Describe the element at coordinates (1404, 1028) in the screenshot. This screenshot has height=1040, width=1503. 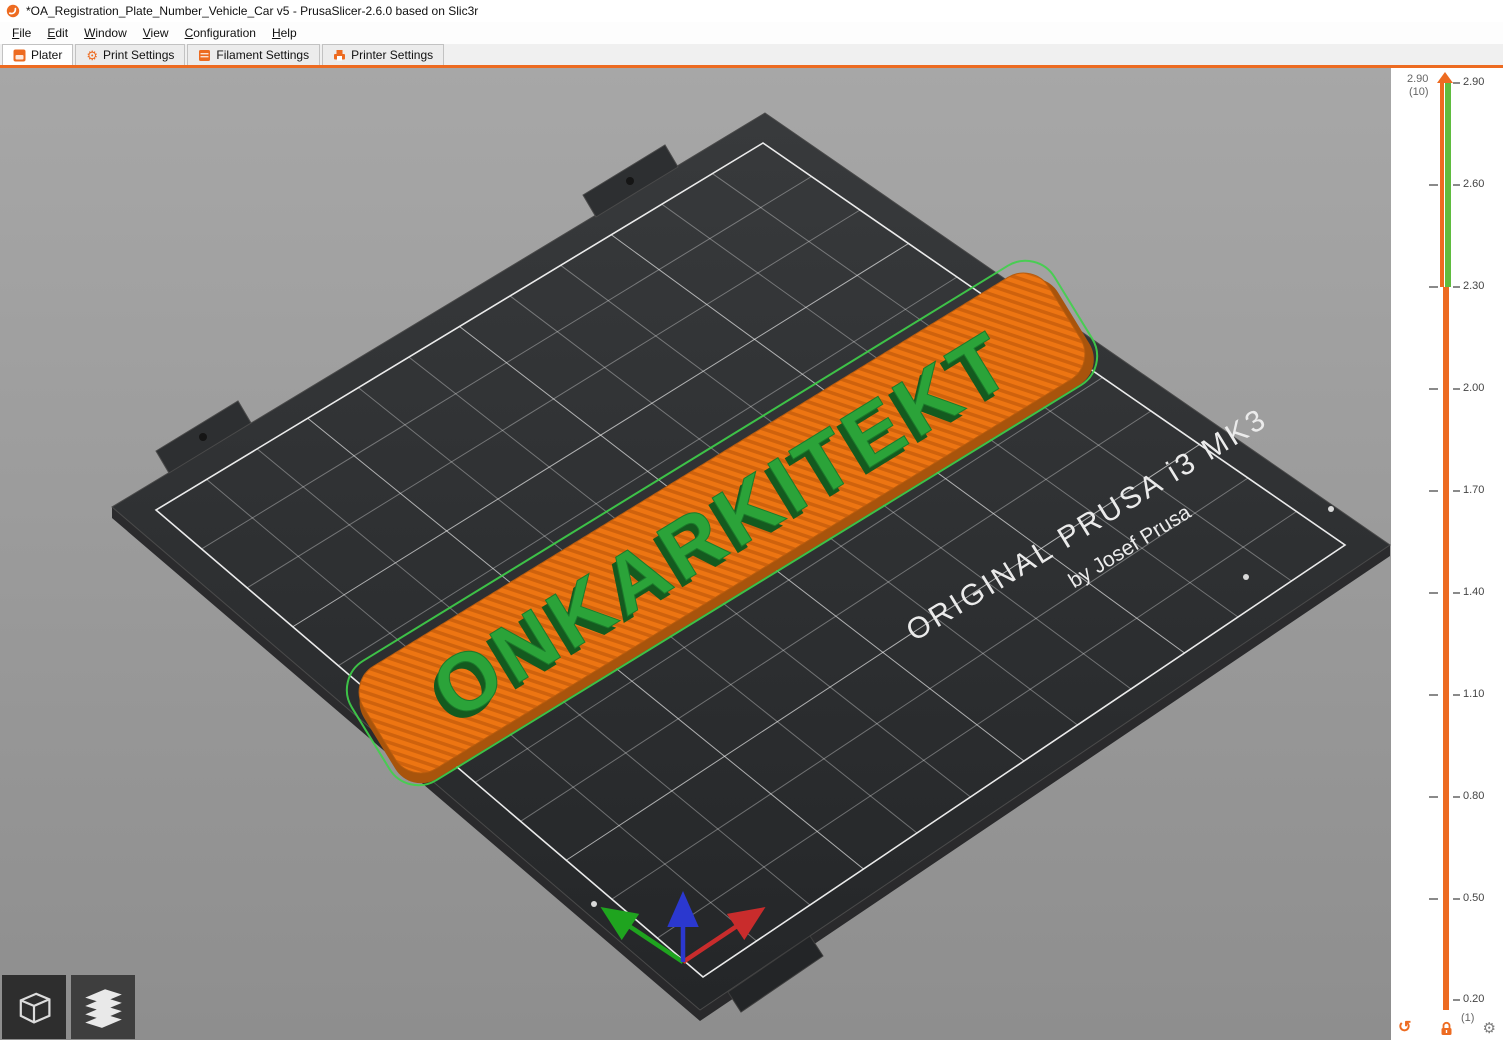
I see `undo-icon: ↺` at that location.